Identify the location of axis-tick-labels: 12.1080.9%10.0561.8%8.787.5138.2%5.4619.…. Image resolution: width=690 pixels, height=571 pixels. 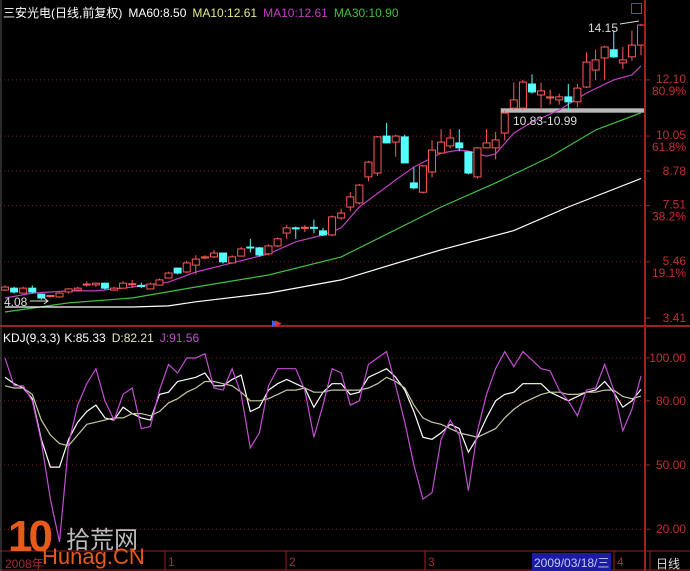
(667, 304).